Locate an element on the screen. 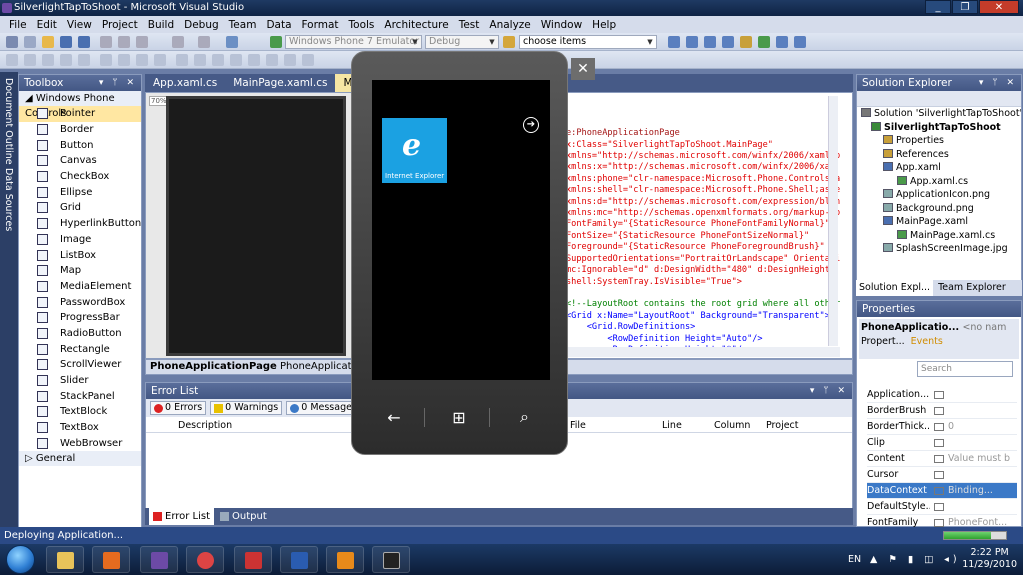 This screenshot has height=575, width=1023. paste-icon is located at coordinates (142, 42).